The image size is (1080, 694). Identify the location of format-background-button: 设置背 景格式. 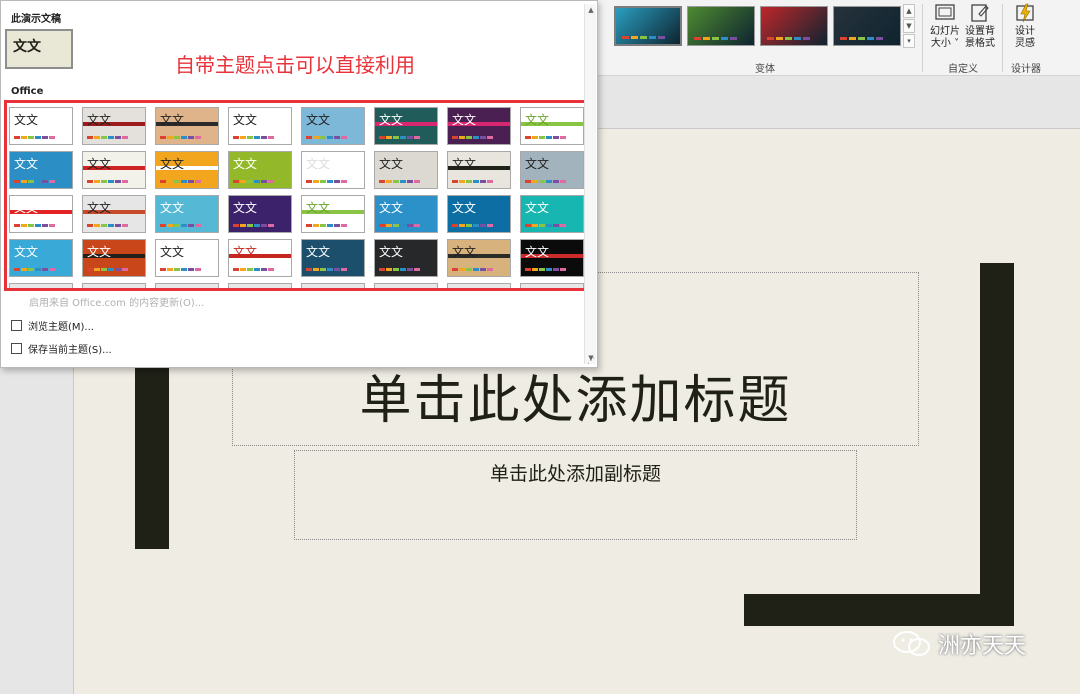
(980, 26).